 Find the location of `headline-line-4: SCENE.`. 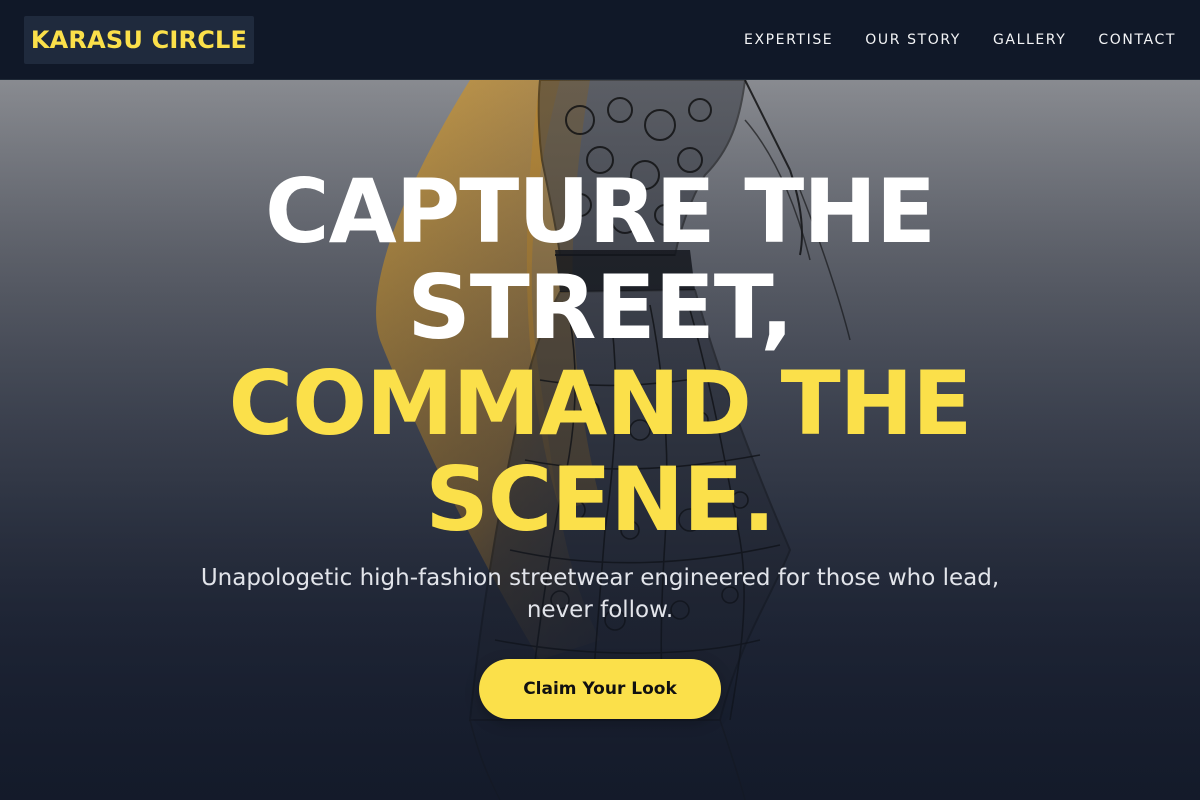

headline-line-4: SCENE. is located at coordinates (600, 499).